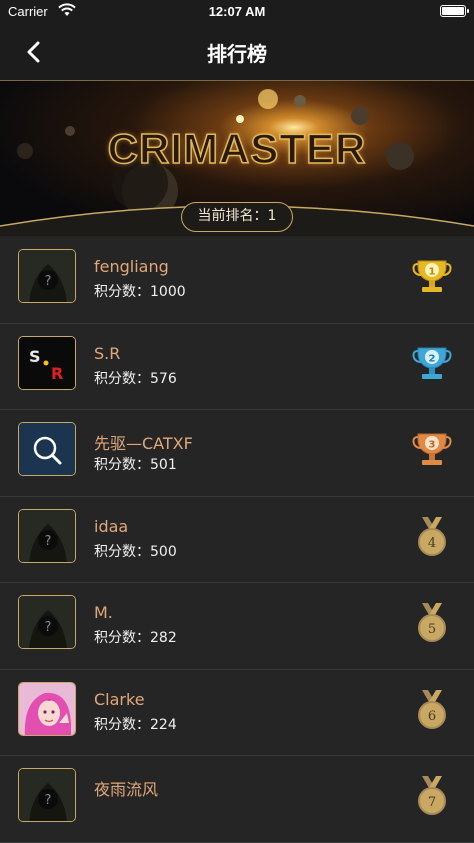 The height and width of the screenshot is (843, 474). What do you see at coordinates (432, 629) in the screenshot?
I see `svg-text: 5` at bounding box center [432, 629].